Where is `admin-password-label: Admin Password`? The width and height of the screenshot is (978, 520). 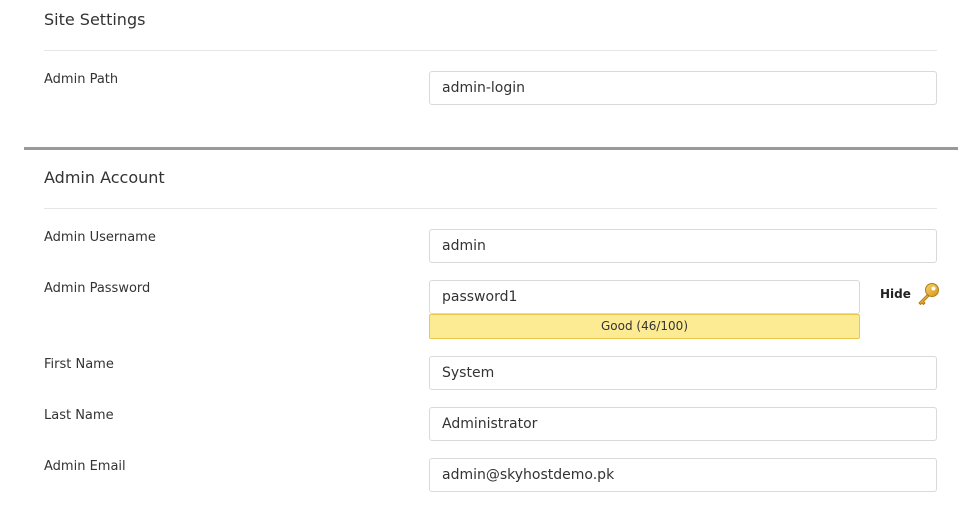 admin-password-label: Admin Password is located at coordinates (97, 288).